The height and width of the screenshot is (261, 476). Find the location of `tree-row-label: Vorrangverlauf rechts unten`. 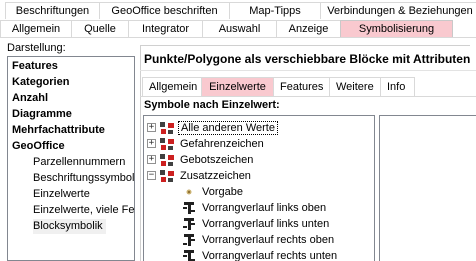

tree-row-label: Vorrangverlauf rechts unten is located at coordinates (270, 255).